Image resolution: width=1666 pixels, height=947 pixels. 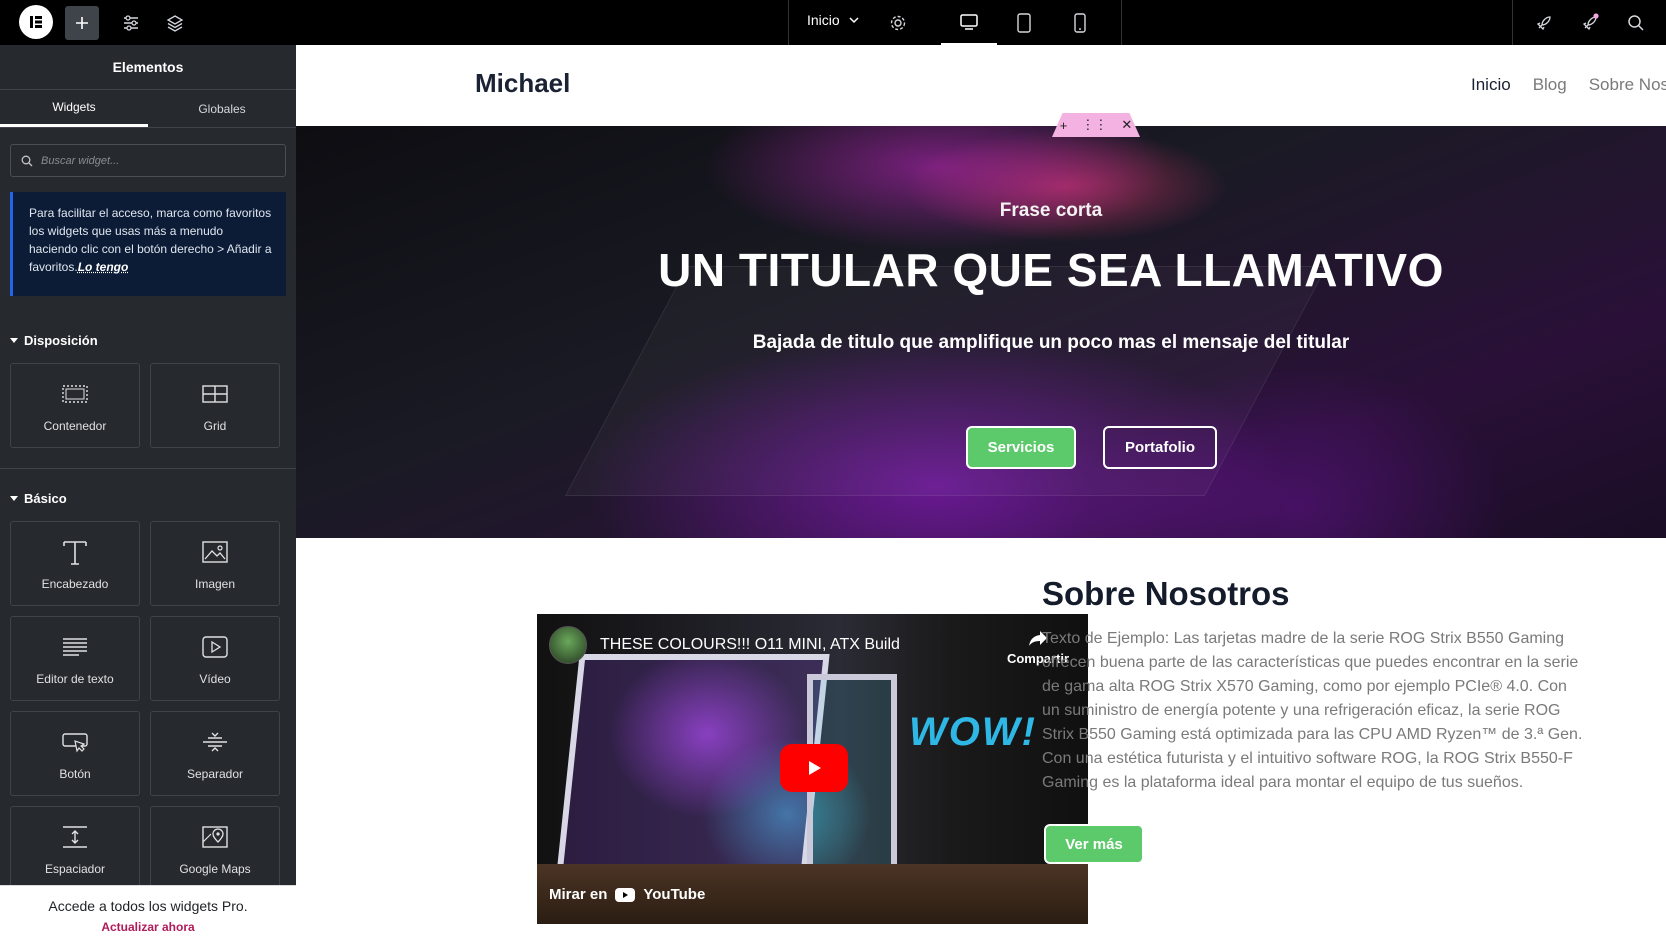 I want to click on rocket-icon, so click(x=1543, y=23).